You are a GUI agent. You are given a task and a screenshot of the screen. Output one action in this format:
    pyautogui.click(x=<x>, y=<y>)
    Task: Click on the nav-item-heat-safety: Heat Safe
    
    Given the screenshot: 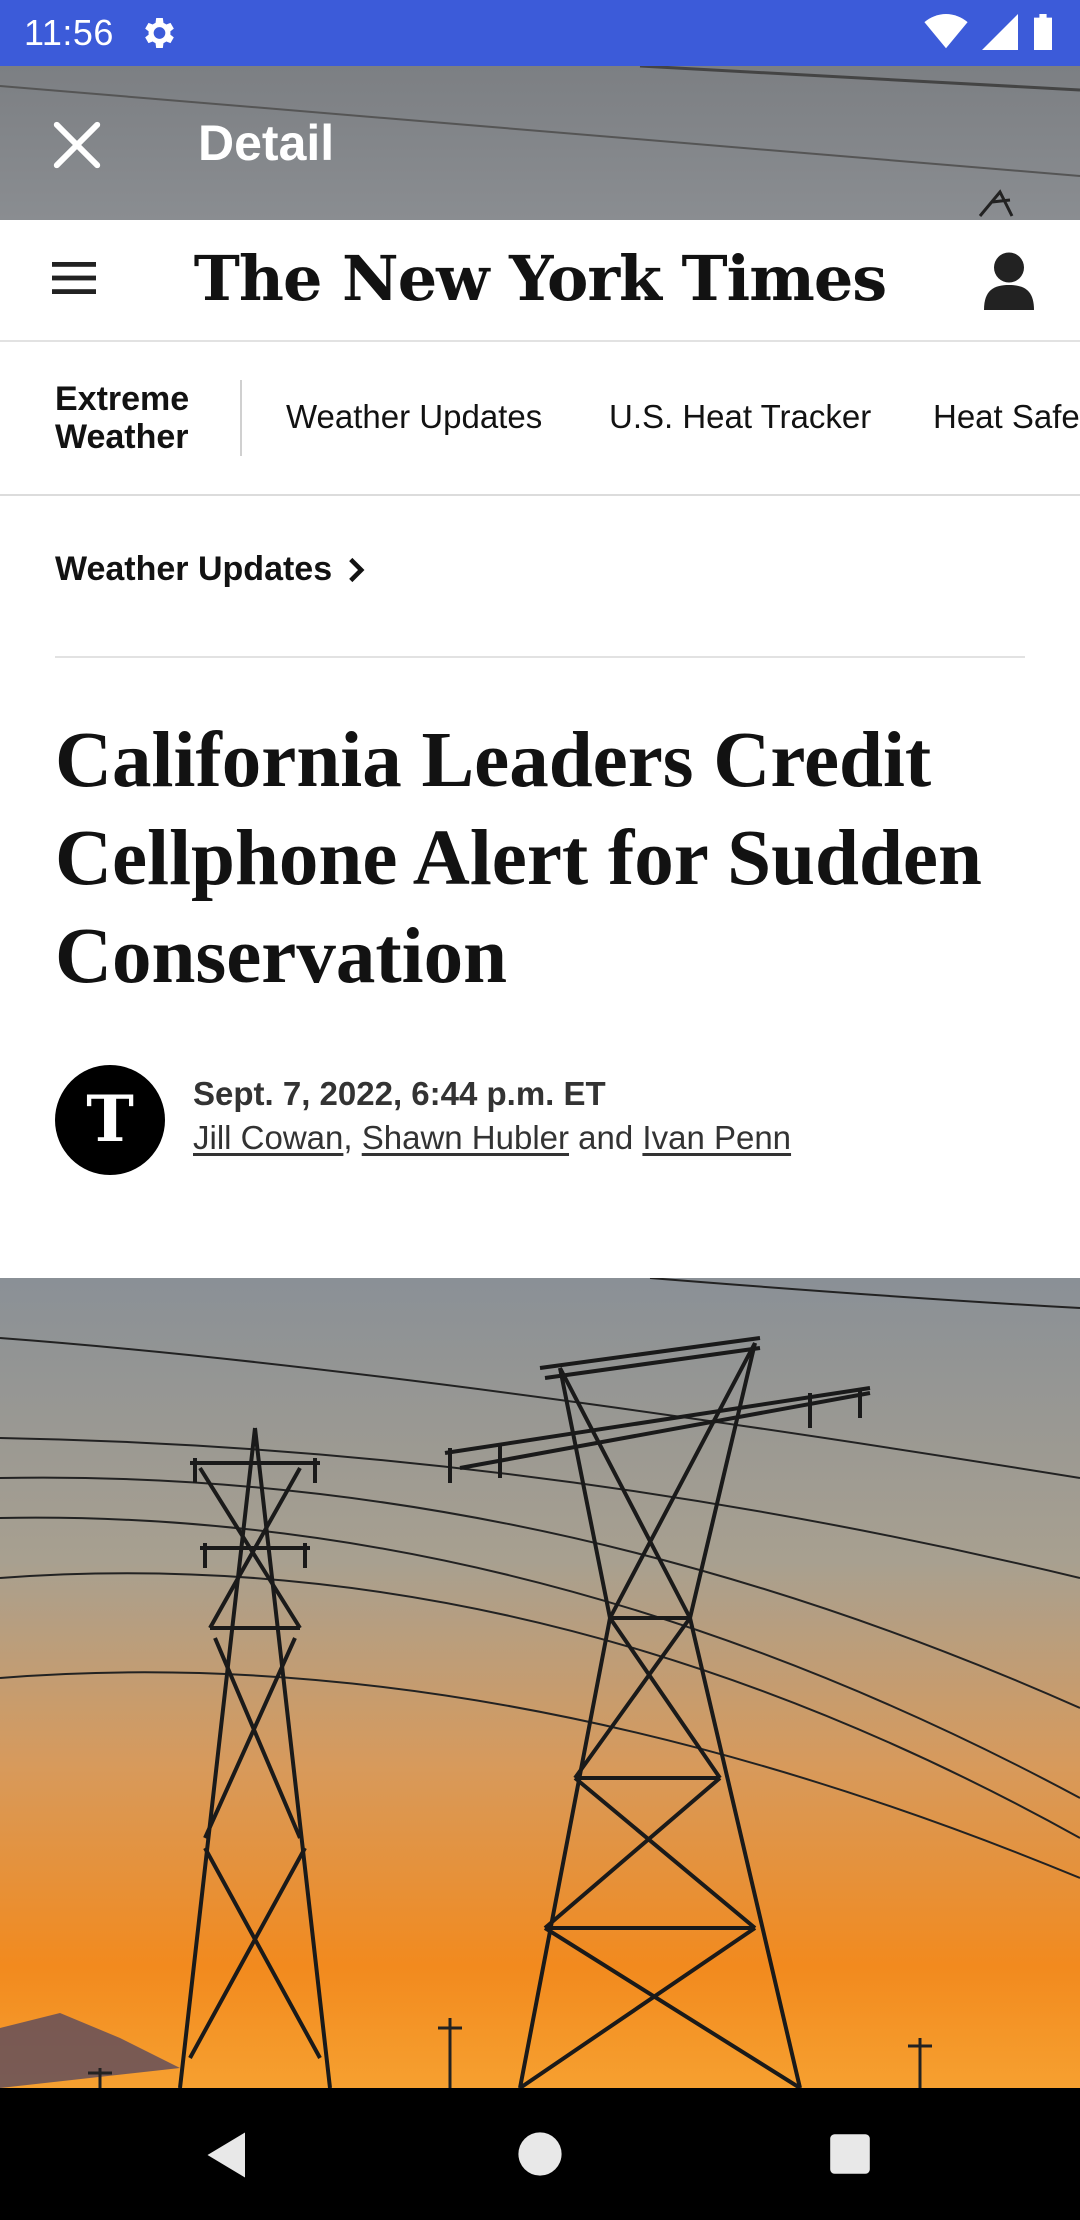 What is the action you would take?
    pyautogui.click(x=1006, y=417)
    